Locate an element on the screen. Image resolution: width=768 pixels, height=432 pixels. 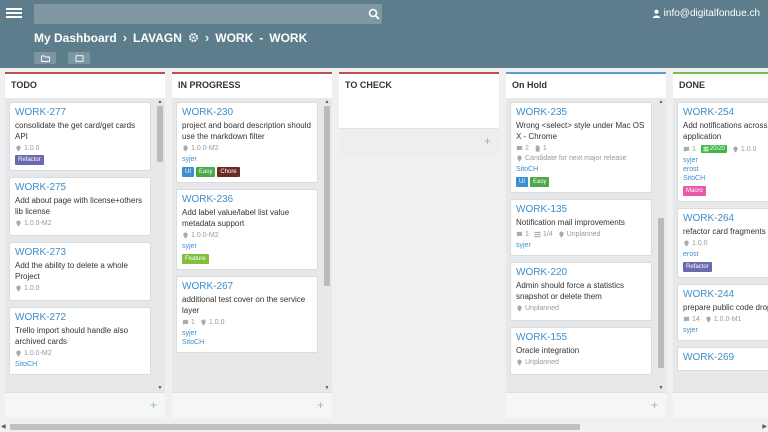
label-feature: Feature is located at coordinates (195, 259).